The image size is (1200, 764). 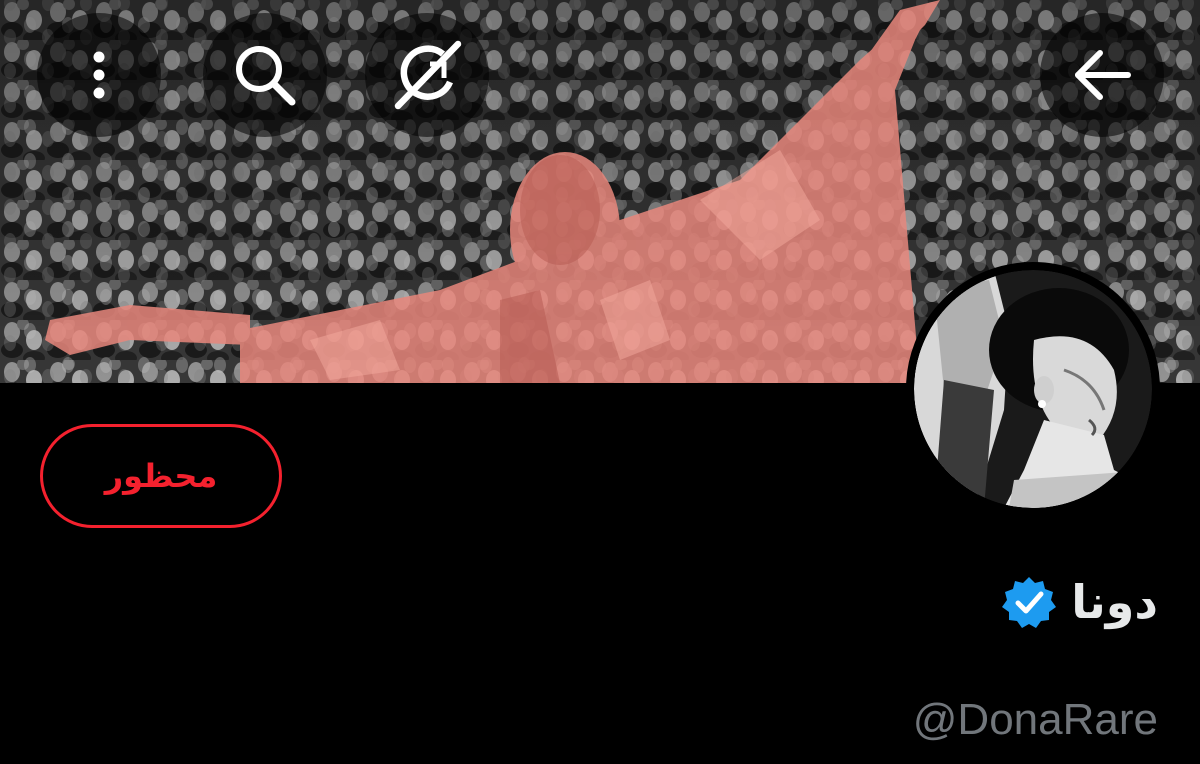 I want to click on display-name-row: دونا, so click(x=1079, y=602).